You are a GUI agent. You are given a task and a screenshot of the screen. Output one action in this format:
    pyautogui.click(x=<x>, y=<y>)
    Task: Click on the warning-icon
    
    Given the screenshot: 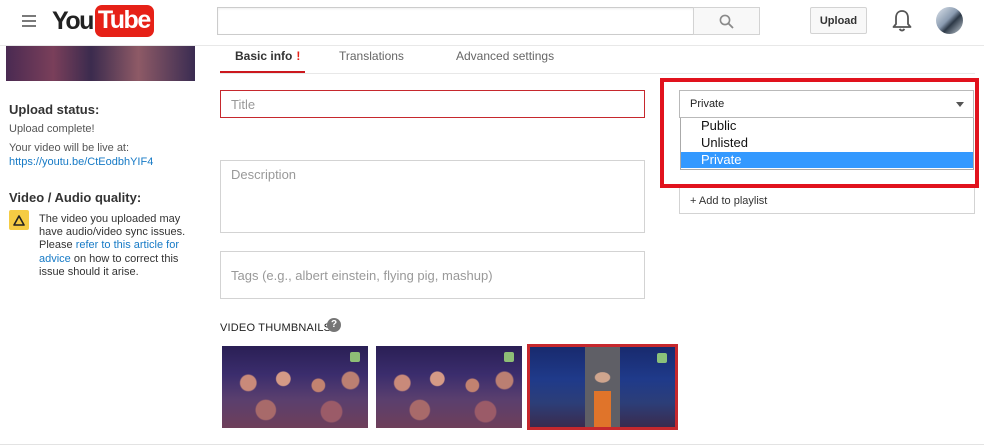 What is the action you would take?
    pyautogui.click(x=19, y=220)
    